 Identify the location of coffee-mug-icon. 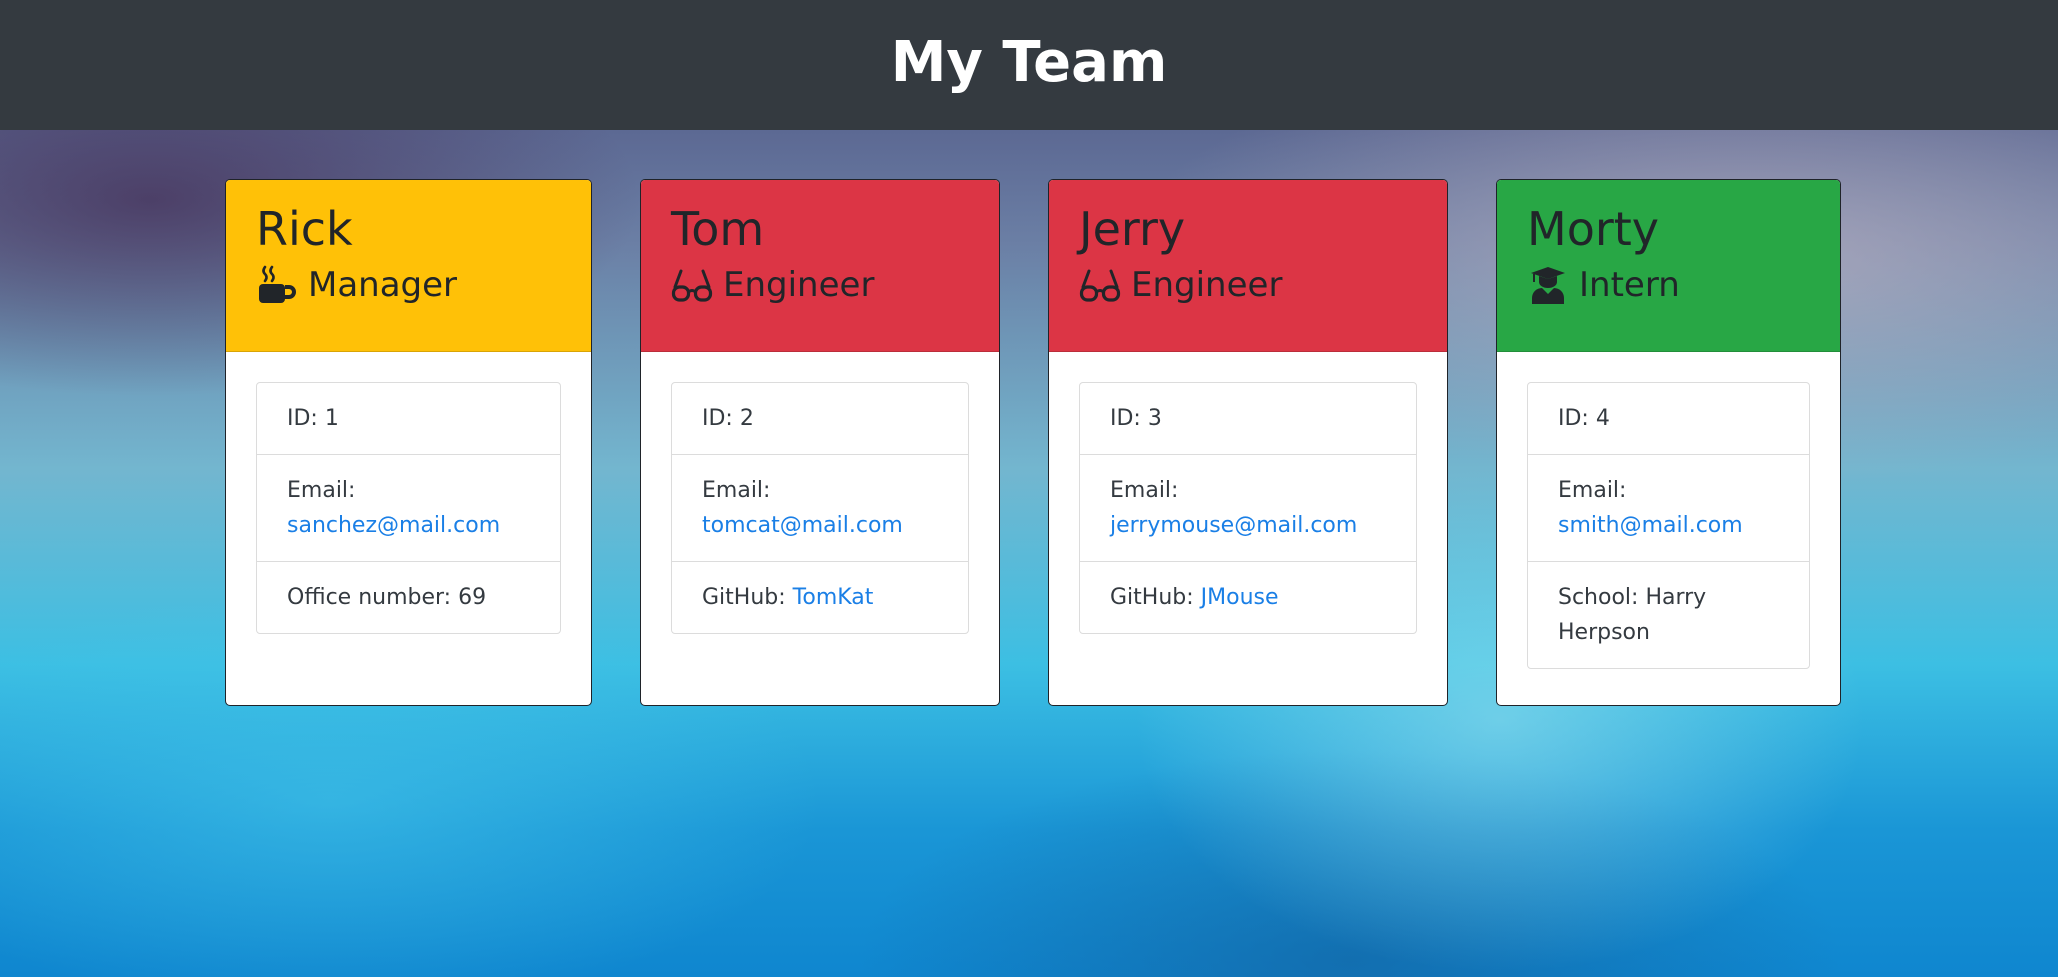
(277, 285).